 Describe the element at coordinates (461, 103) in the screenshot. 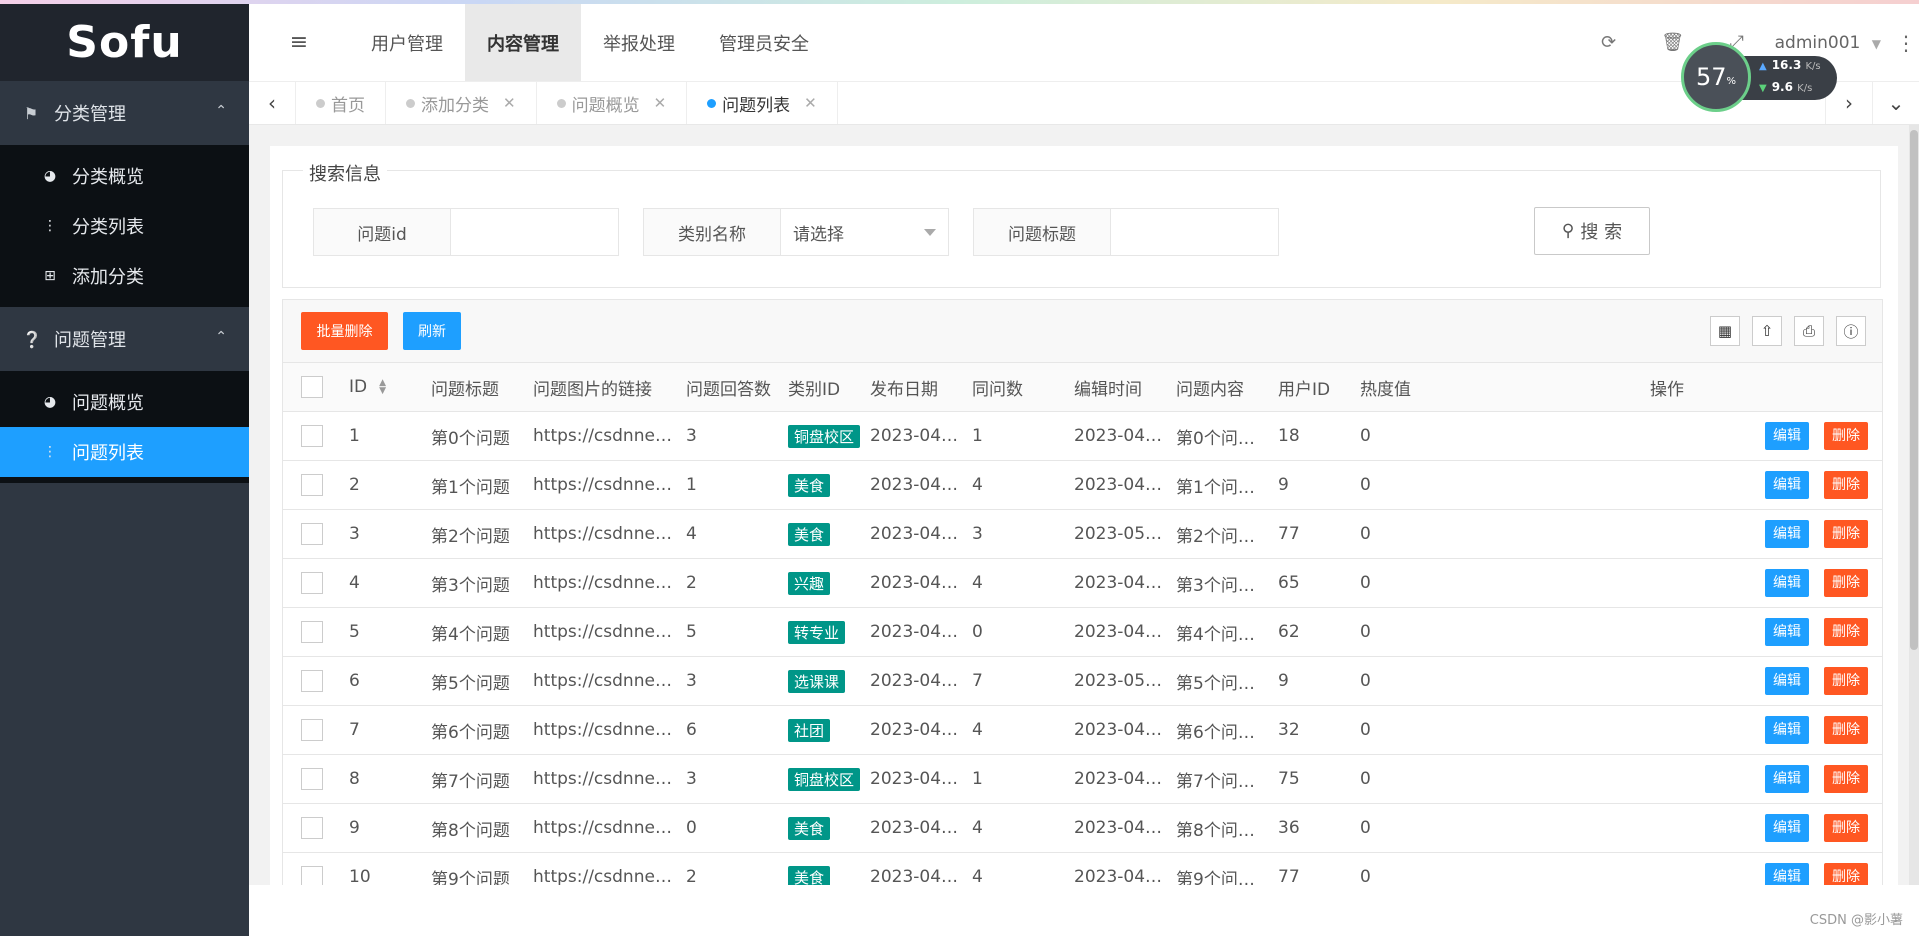

I see `tab-add-category: 添加分类 ✕` at that location.